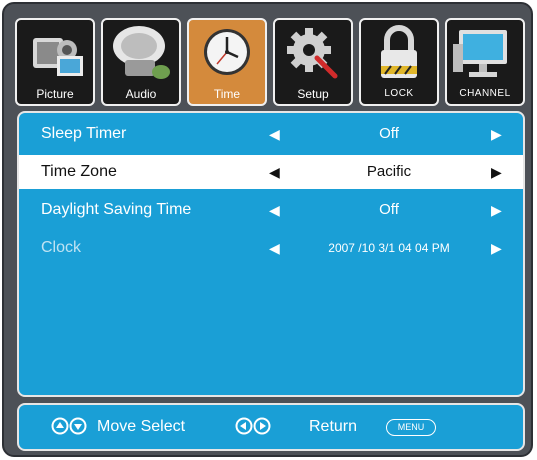 The image size is (537, 460). I want to click on monitor-icon, so click(480, 53).